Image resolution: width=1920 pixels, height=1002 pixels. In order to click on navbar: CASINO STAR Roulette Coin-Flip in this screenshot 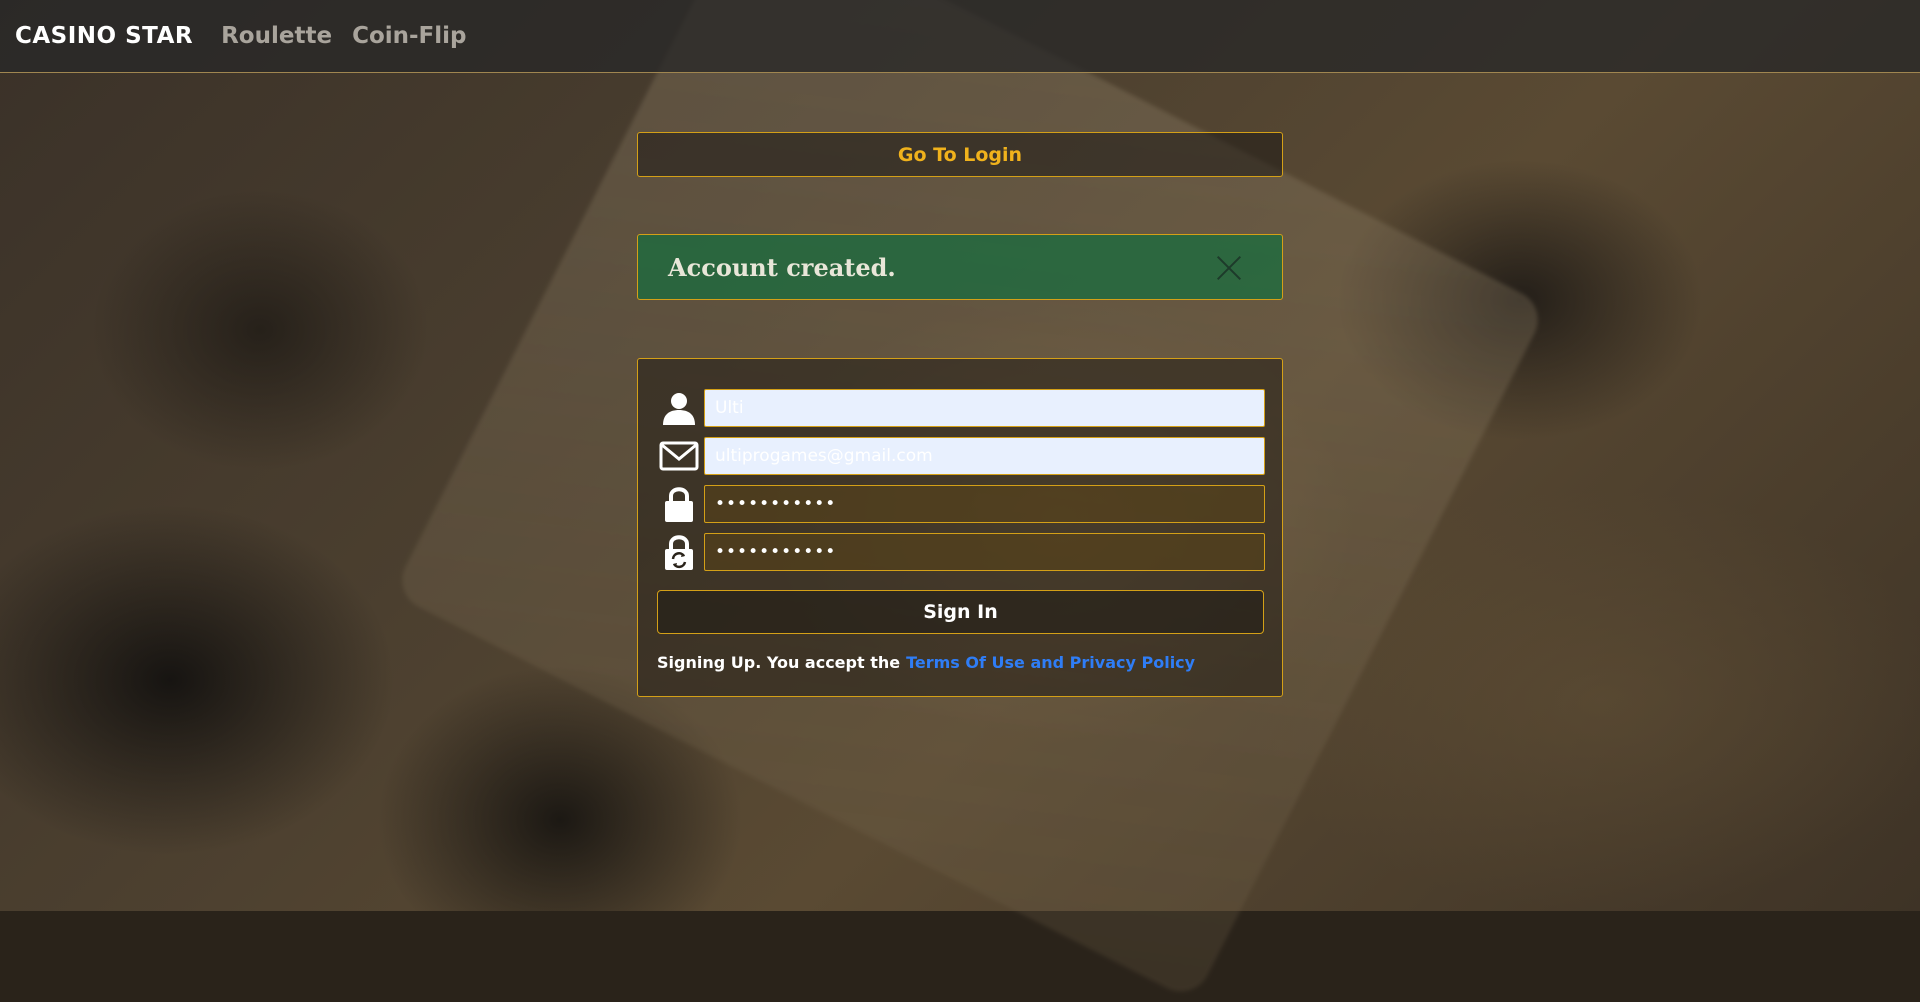, I will do `click(960, 36)`.